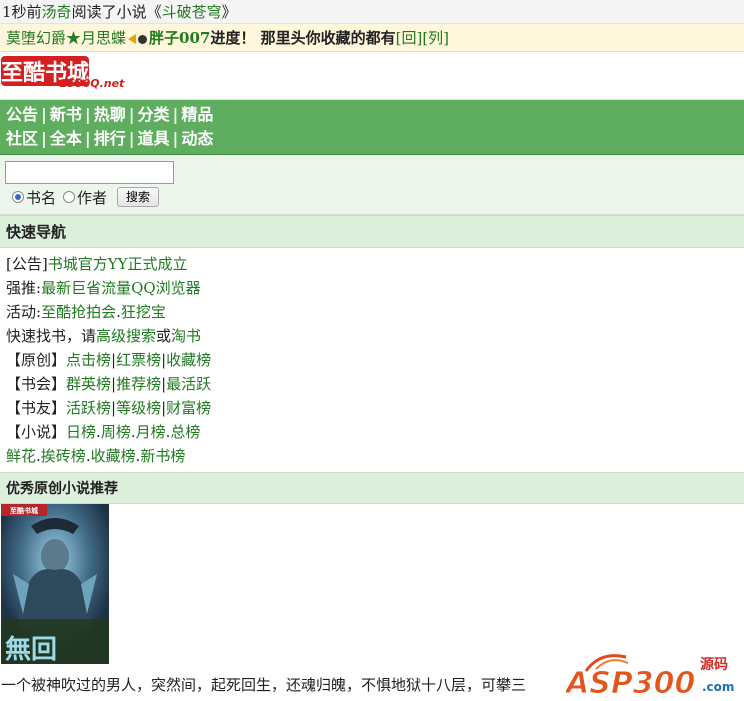 The width and height of the screenshot is (744, 701). Describe the element at coordinates (36, 432) in the screenshot. I see `rank-label: 【小说】` at that location.